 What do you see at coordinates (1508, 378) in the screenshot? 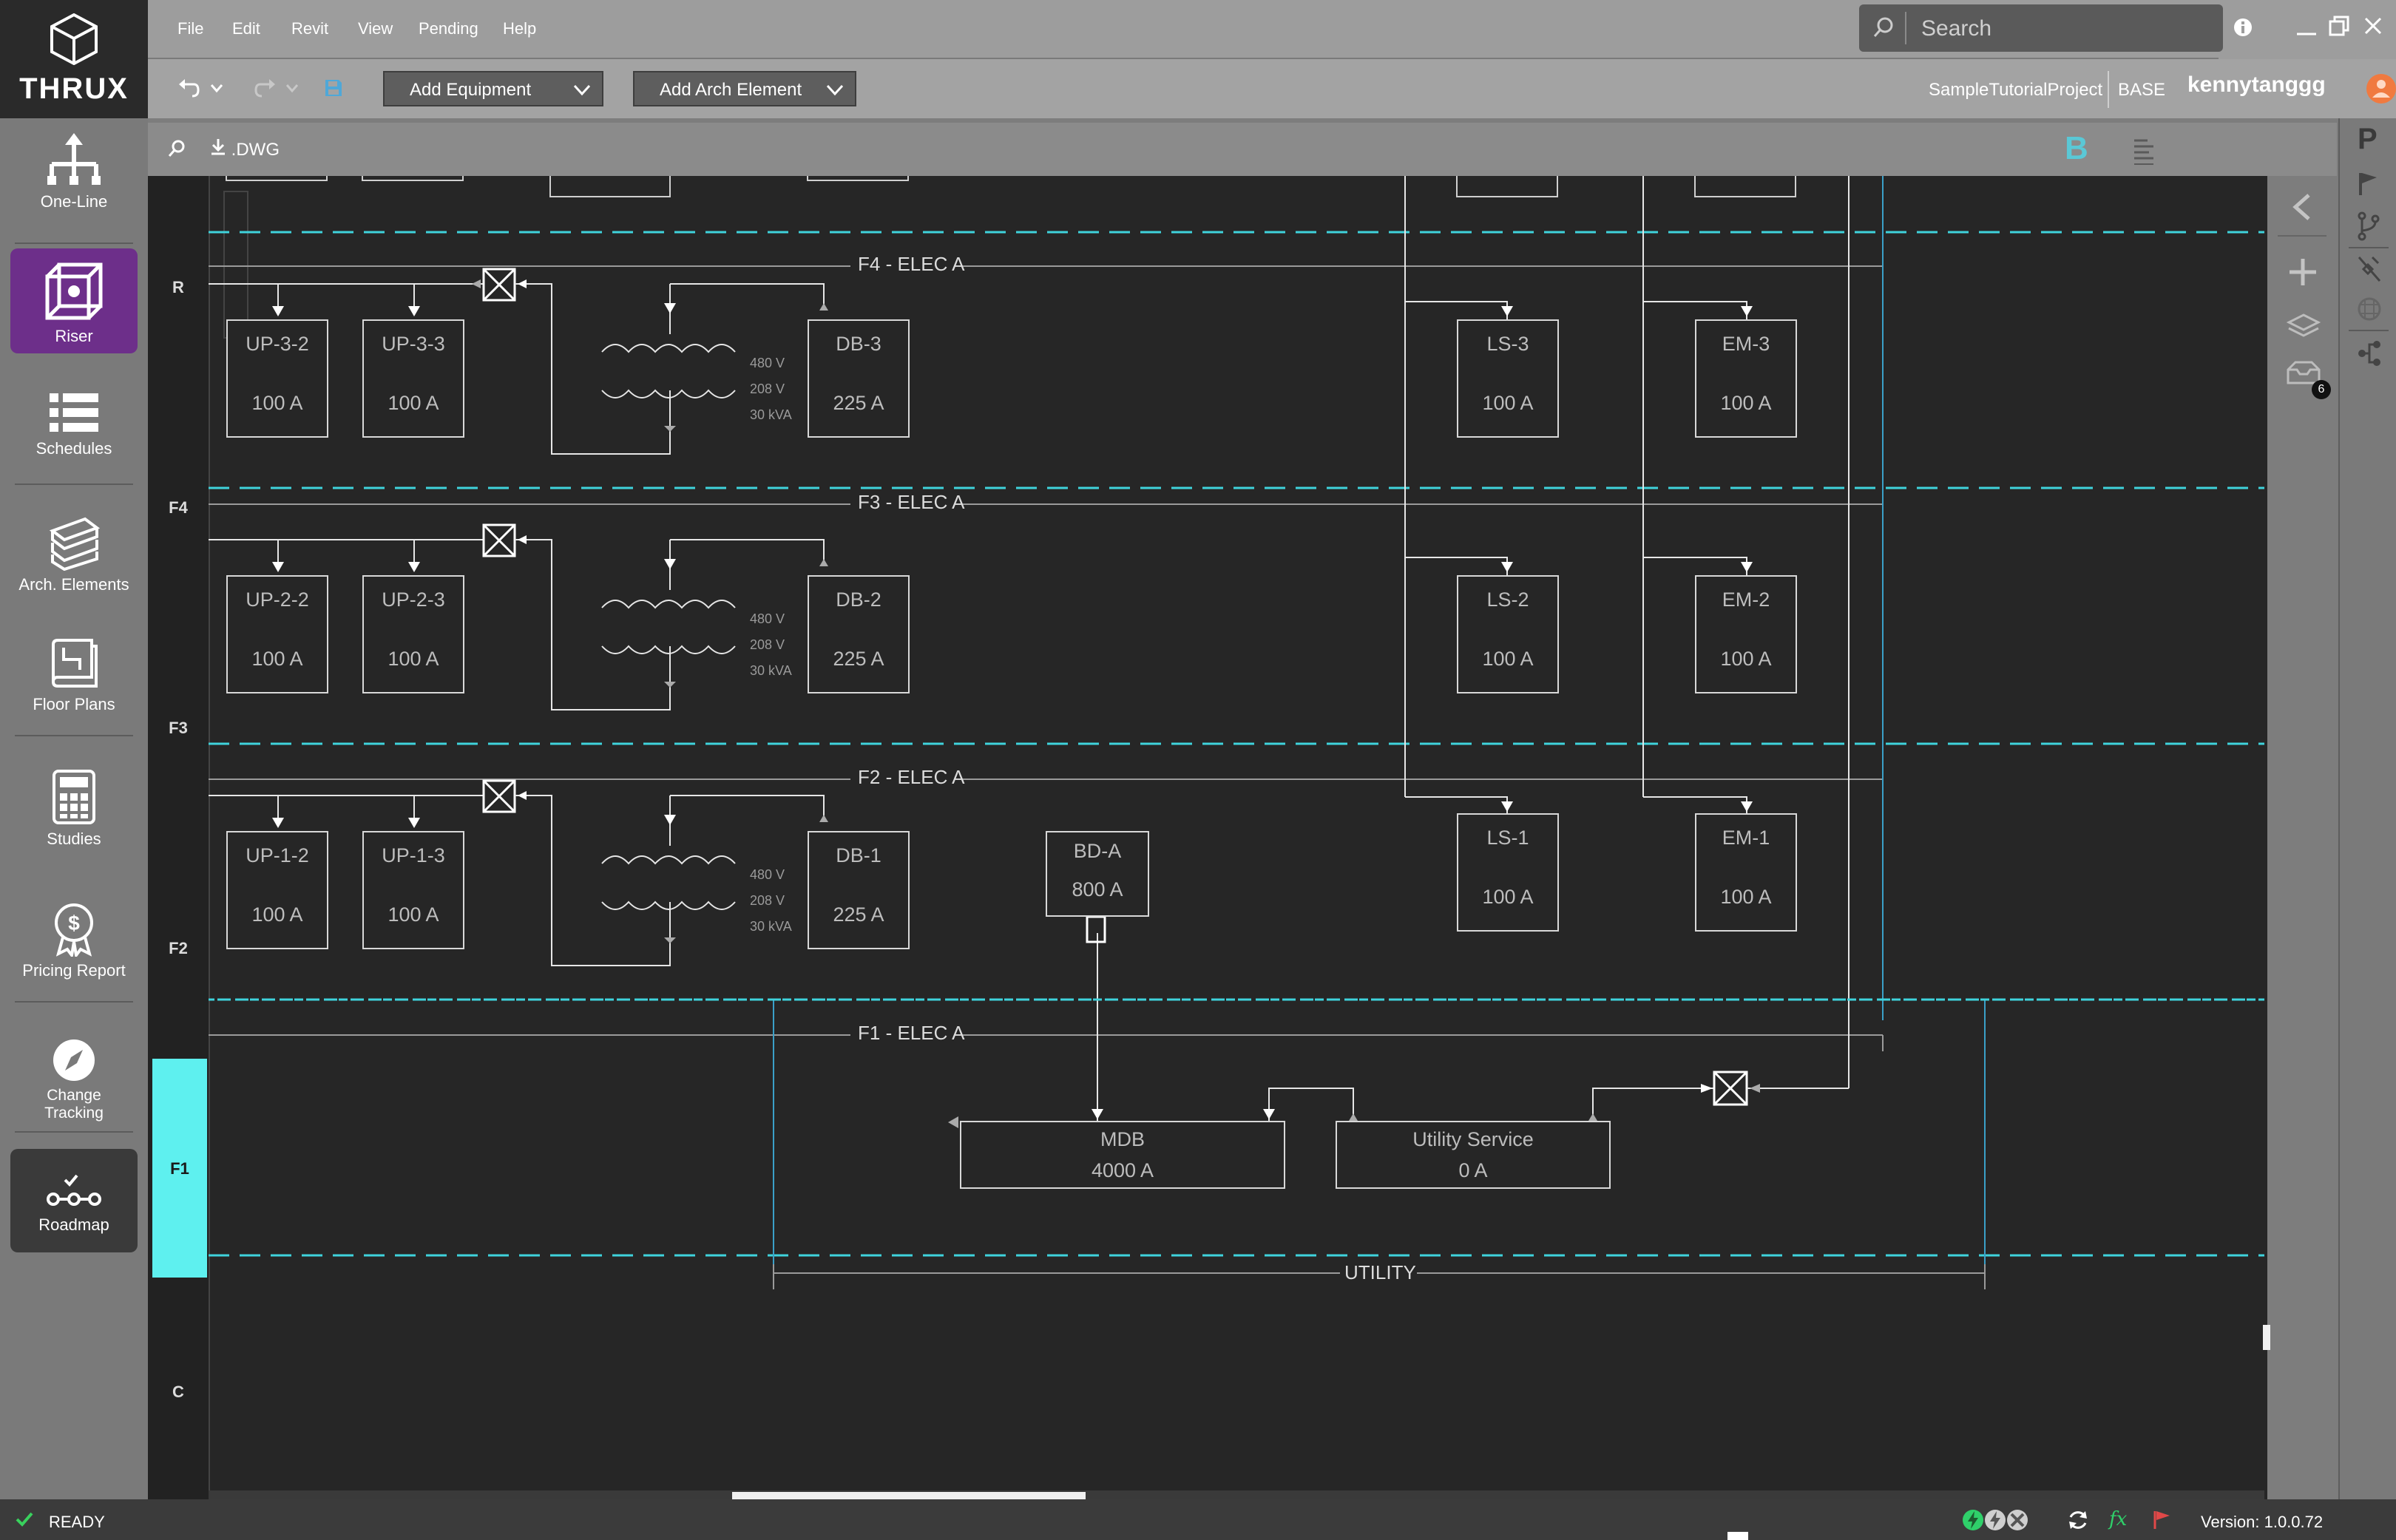
I see `equipment-ls-3: LS-3 100 A` at bounding box center [1508, 378].